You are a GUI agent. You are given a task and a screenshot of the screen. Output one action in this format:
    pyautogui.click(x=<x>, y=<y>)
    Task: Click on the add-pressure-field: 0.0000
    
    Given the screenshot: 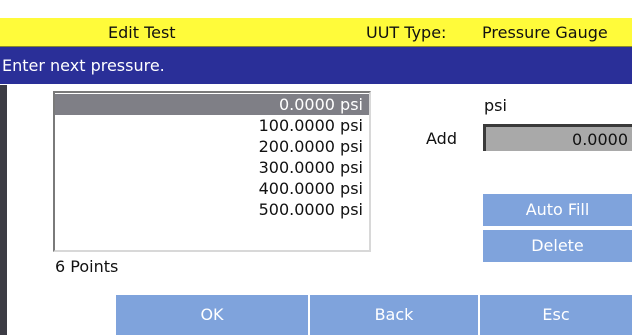 What is the action you would take?
    pyautogui.click(x=557, y=137)
    